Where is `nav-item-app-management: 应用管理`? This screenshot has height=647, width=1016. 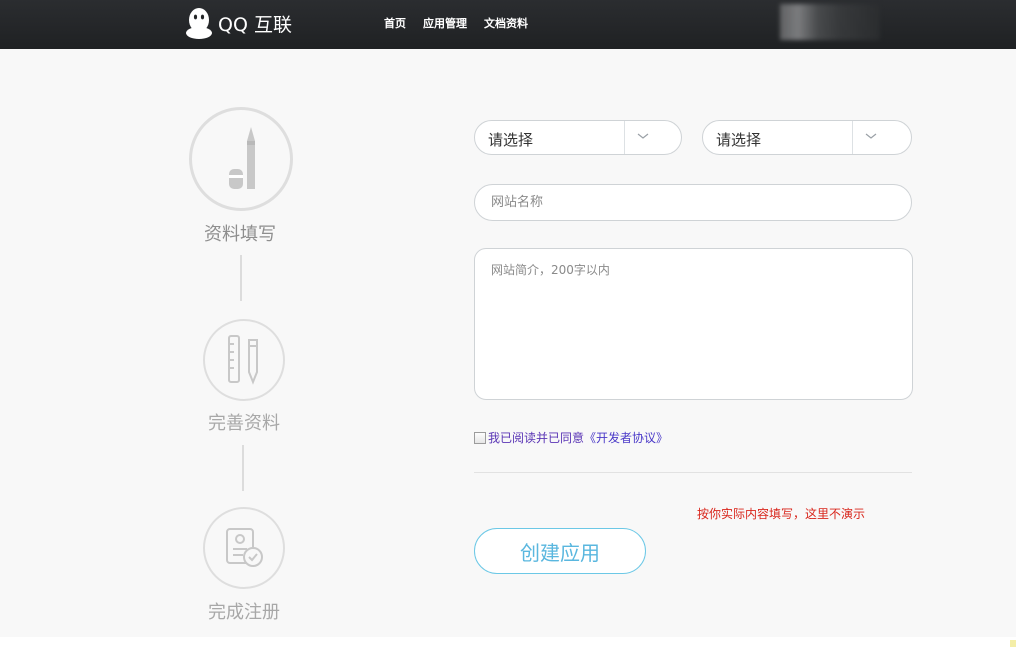
nav-item-app-management: 应用管理 is located at coordinates (445, 23).